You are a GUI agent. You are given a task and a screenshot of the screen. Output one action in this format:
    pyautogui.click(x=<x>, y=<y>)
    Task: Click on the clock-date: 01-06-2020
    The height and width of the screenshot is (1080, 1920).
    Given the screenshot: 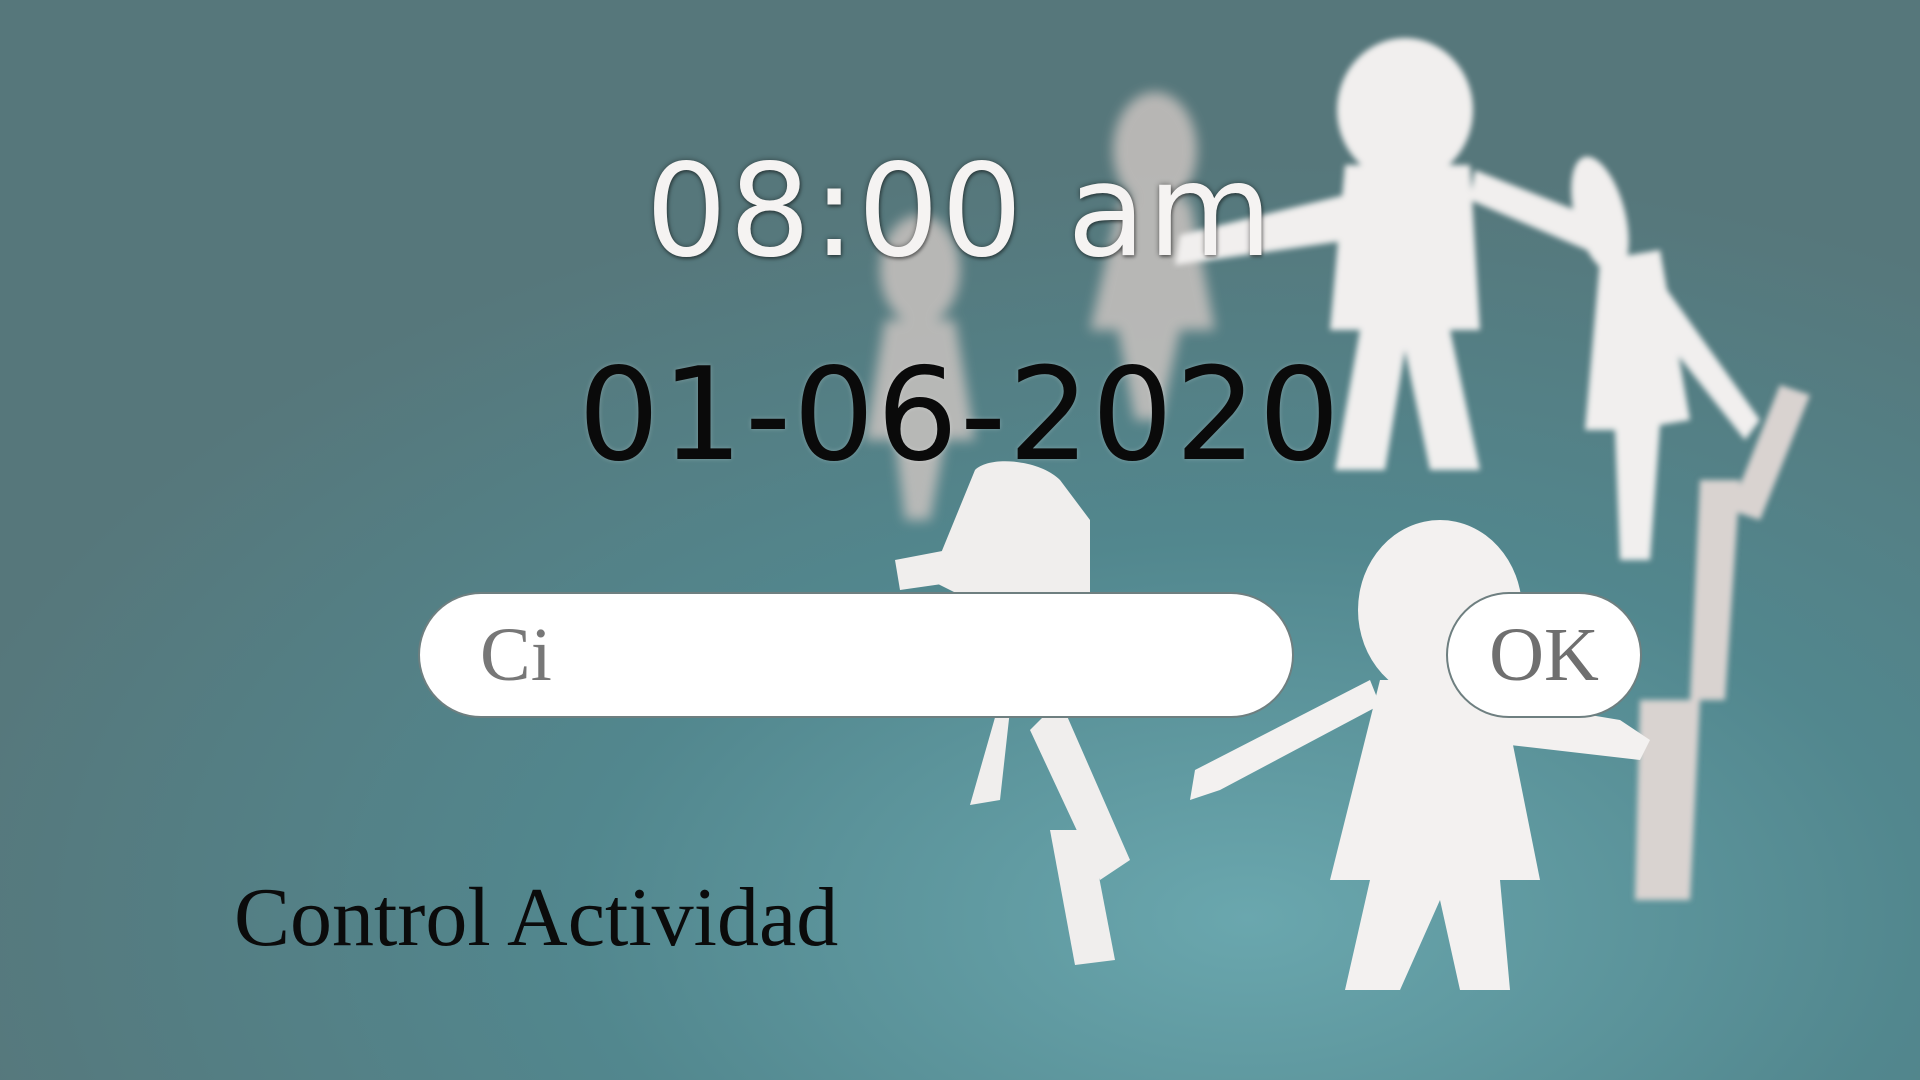 What is the action you would take?
    pyautogui.click(x=960, y=415)
    